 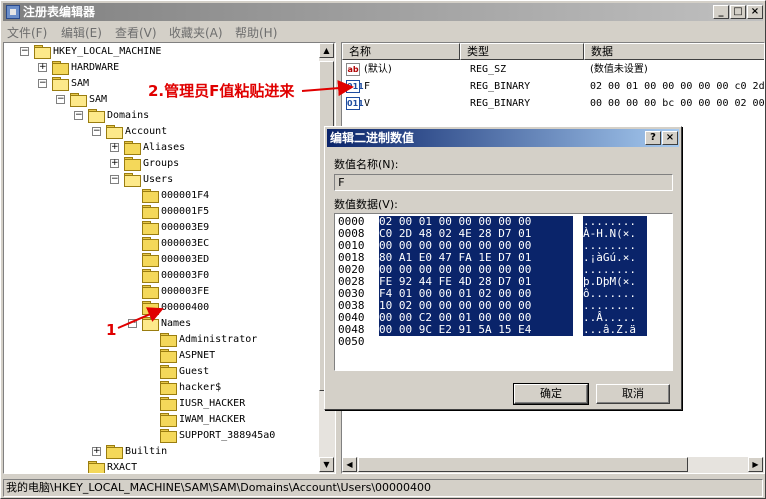 I want to click on tree-item-label: HARDWARE, so click(x=95, y=67).